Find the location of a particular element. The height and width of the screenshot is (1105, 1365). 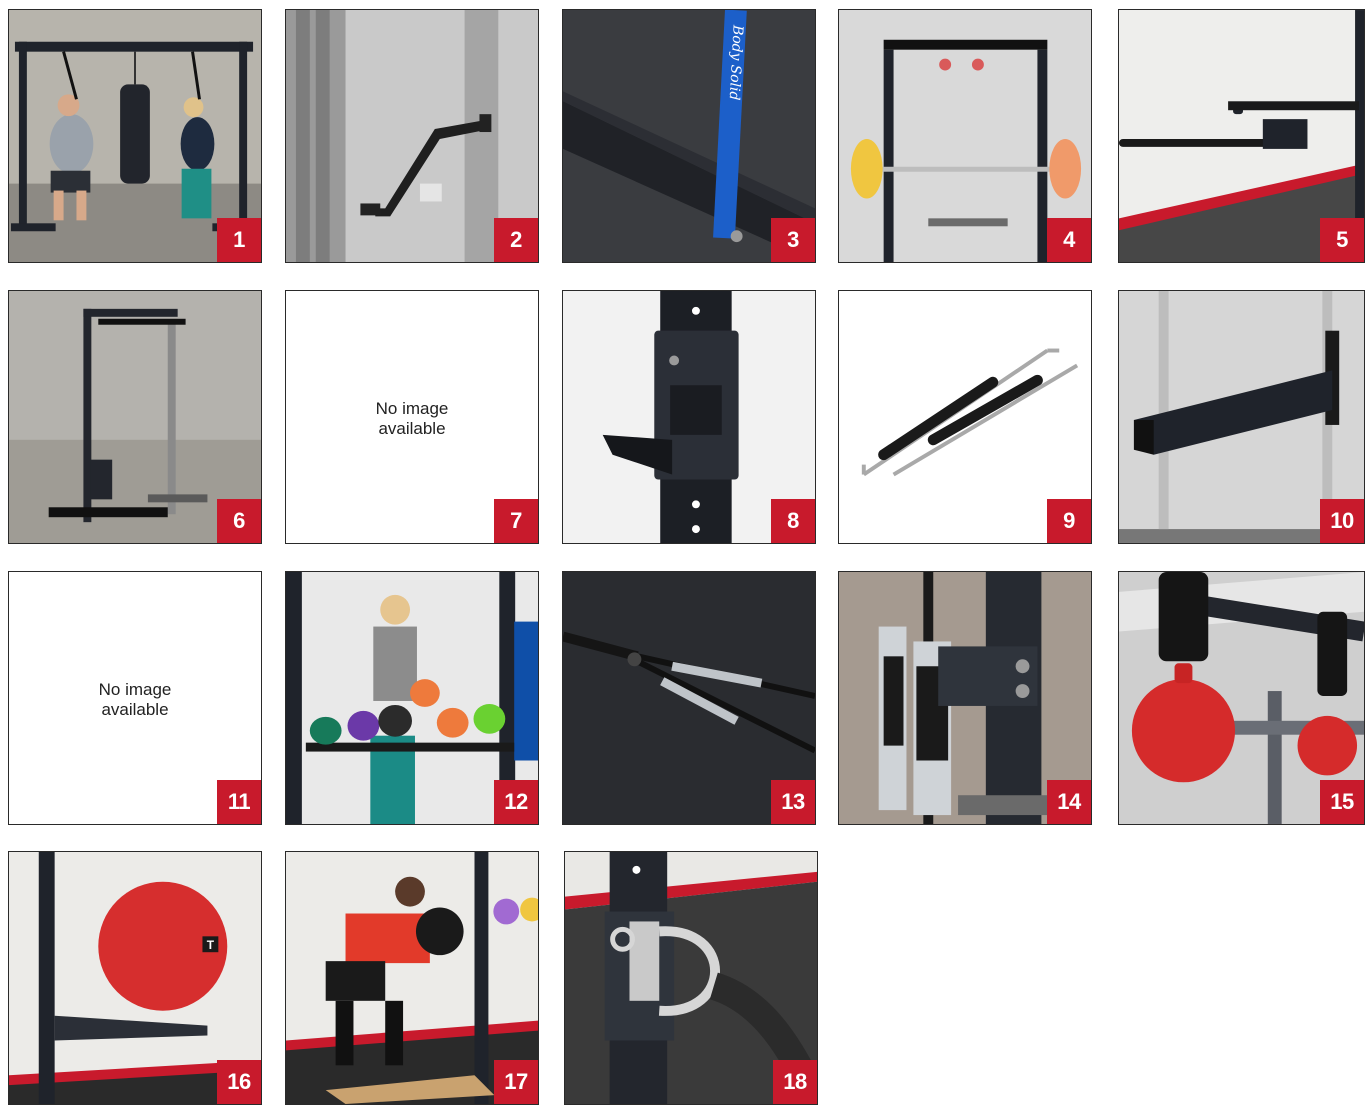

tile-number-badge: 12 is located at coordinates (516, 802).